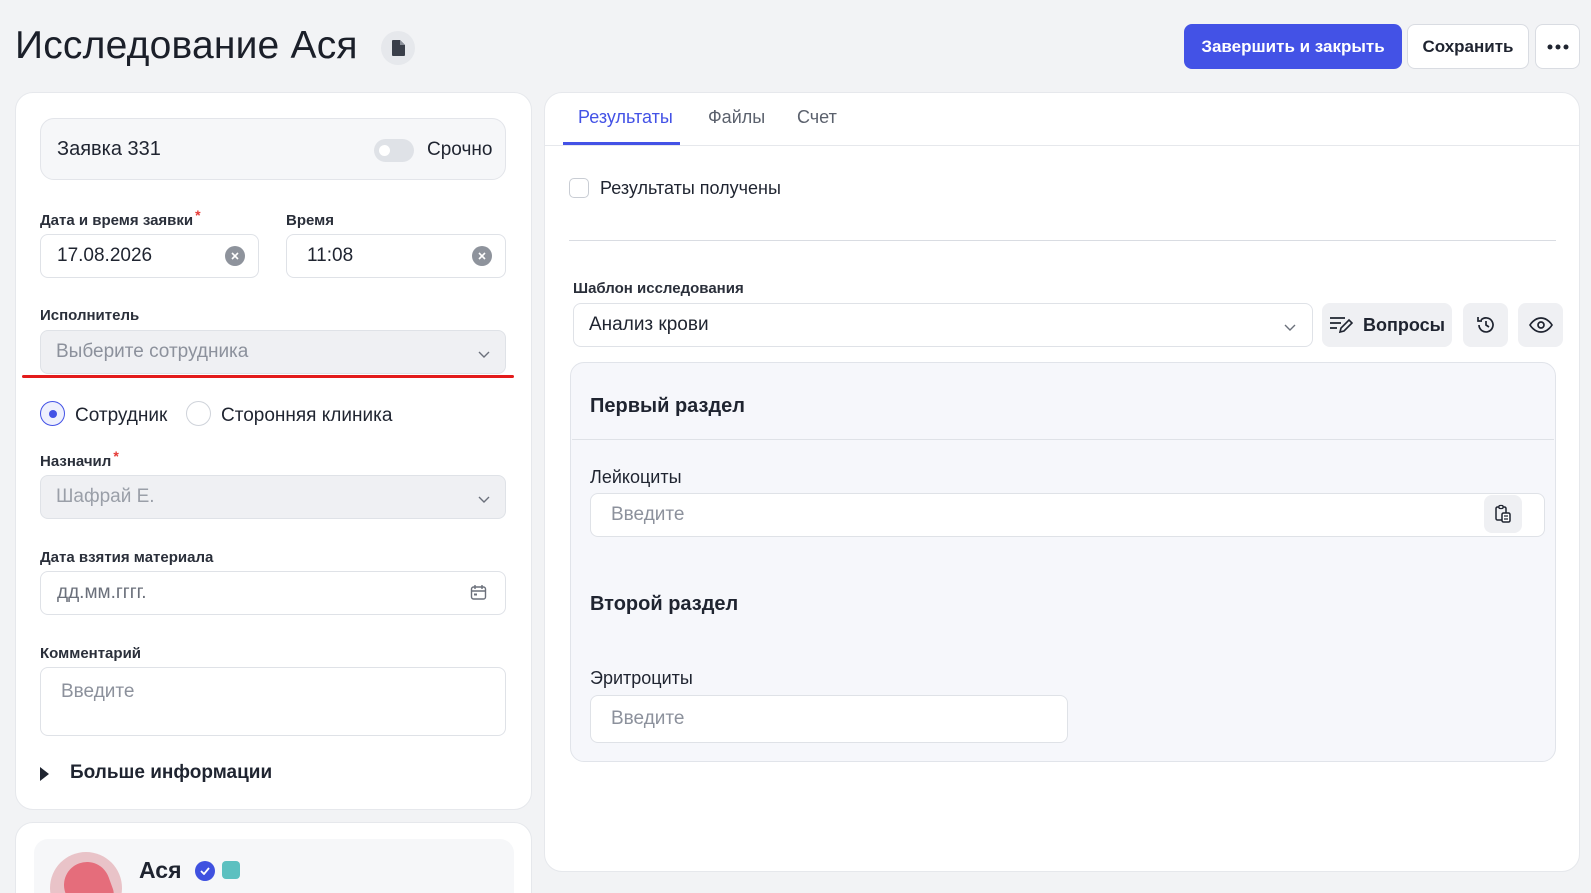  What do you see at coordinates (1062, 145) in the screenshot?
I see `tabs-divider` at bounding box center [1062, 145].